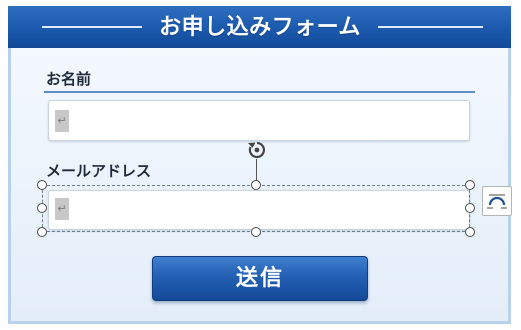  Describe the element at coordinates (69, 79) in the screenshot. I see `name-label: お名前` at that location.